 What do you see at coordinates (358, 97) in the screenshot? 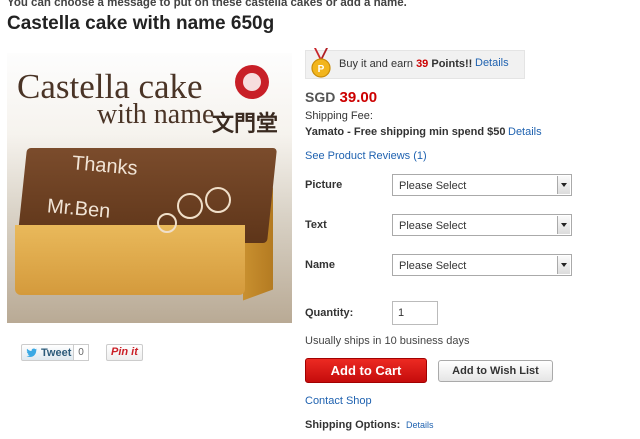
I see `price-amount: 39.00` at bounding box center [358, 97].